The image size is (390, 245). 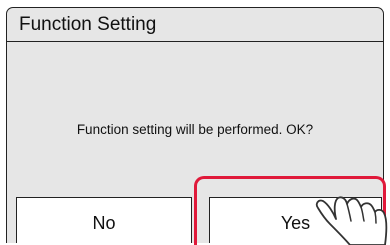 I want to click on screen-title: Function Setting, so click(x=88, y=24).